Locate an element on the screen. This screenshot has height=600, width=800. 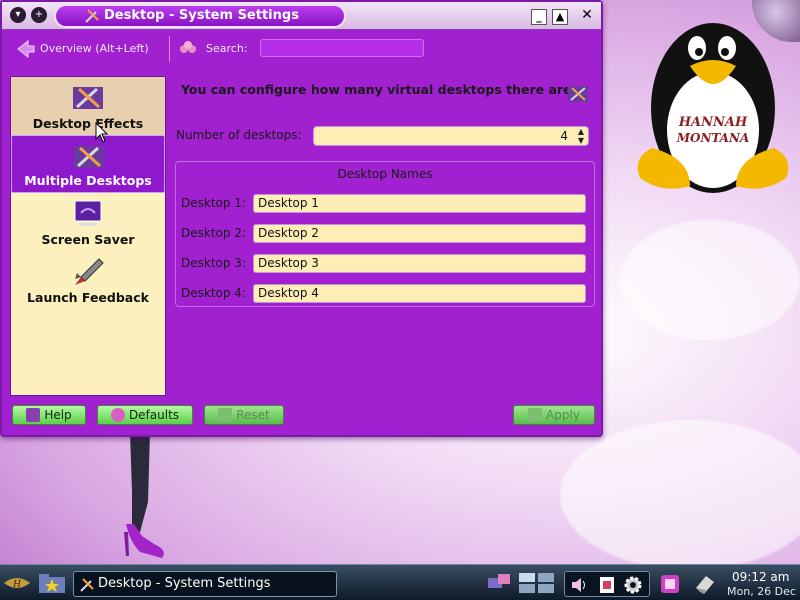
sidebar-item-launch-feedback: Launch Feedback is located at coordinates (88, 280).